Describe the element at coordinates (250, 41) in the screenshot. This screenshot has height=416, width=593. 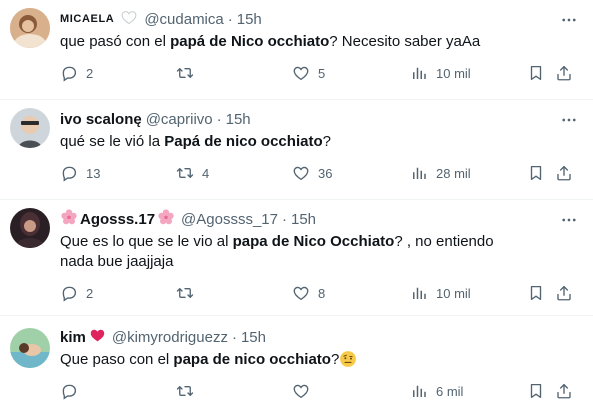
I see `highlighted-text: papá de Nico occhiato` at that location.